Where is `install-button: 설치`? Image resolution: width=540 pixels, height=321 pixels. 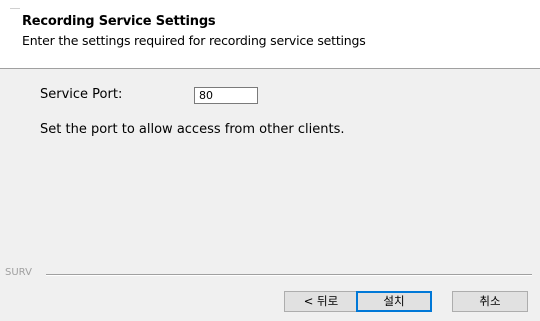
install-button: 설치 is located at coordinates (394, 301).